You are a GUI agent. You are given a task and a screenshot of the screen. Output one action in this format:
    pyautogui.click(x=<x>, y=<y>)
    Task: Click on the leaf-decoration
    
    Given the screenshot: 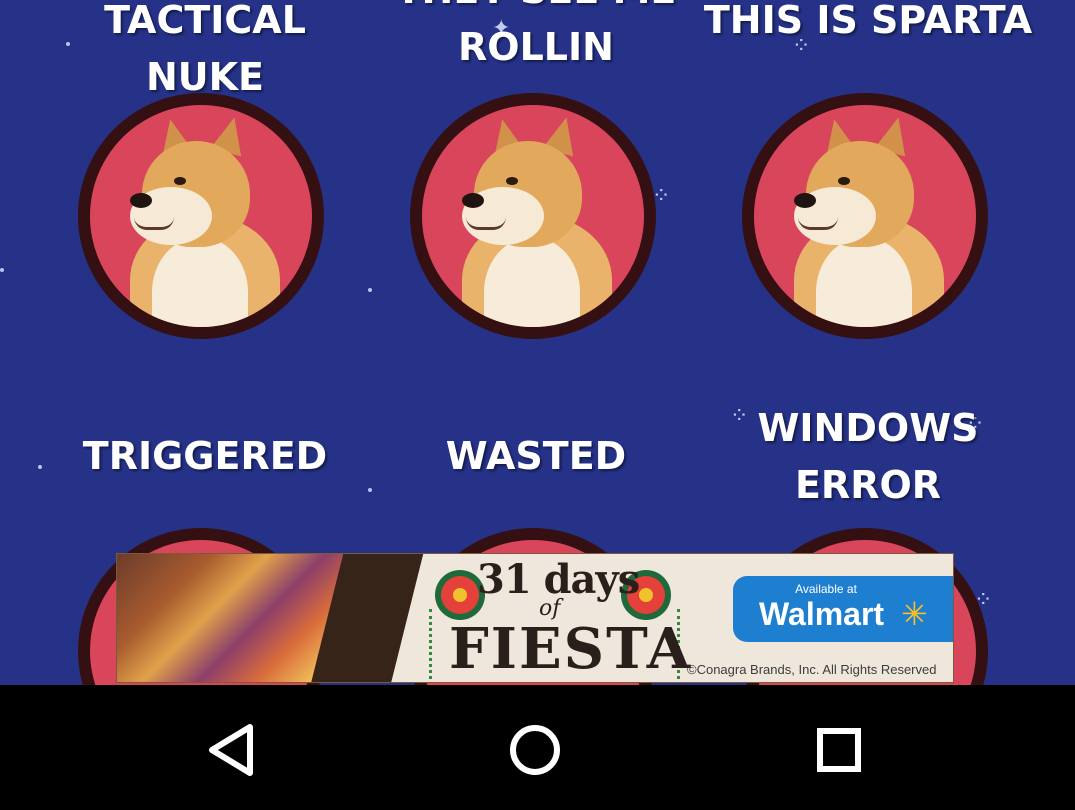 What is the action you would take?
    pyautogui.click(x=435, y=644)
    